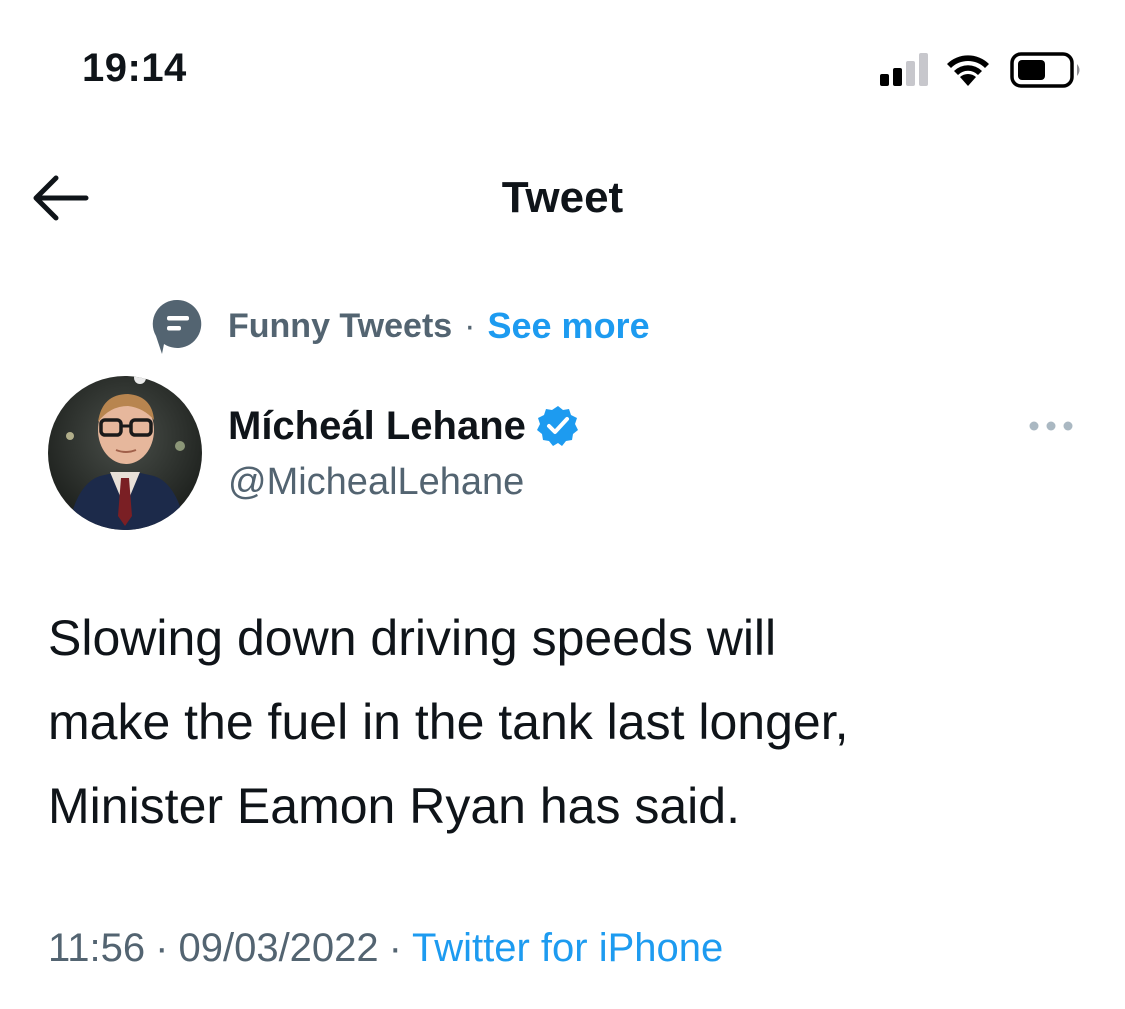 This screenshot has height=1009, width=1125. I want to click on avatar, so click(125, 453).